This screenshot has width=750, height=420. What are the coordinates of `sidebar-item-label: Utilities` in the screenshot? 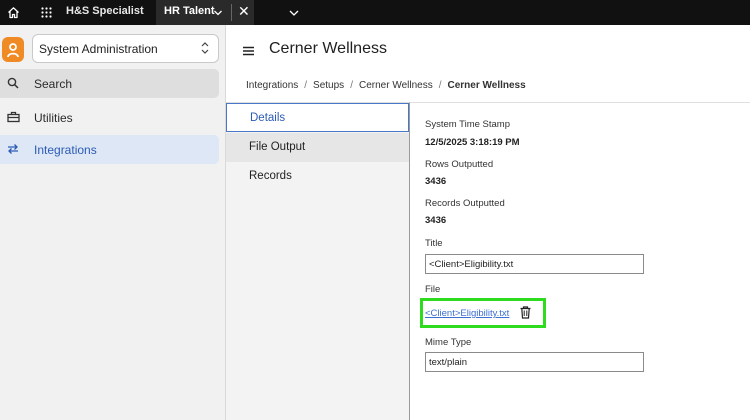 It's located at (53, 118).